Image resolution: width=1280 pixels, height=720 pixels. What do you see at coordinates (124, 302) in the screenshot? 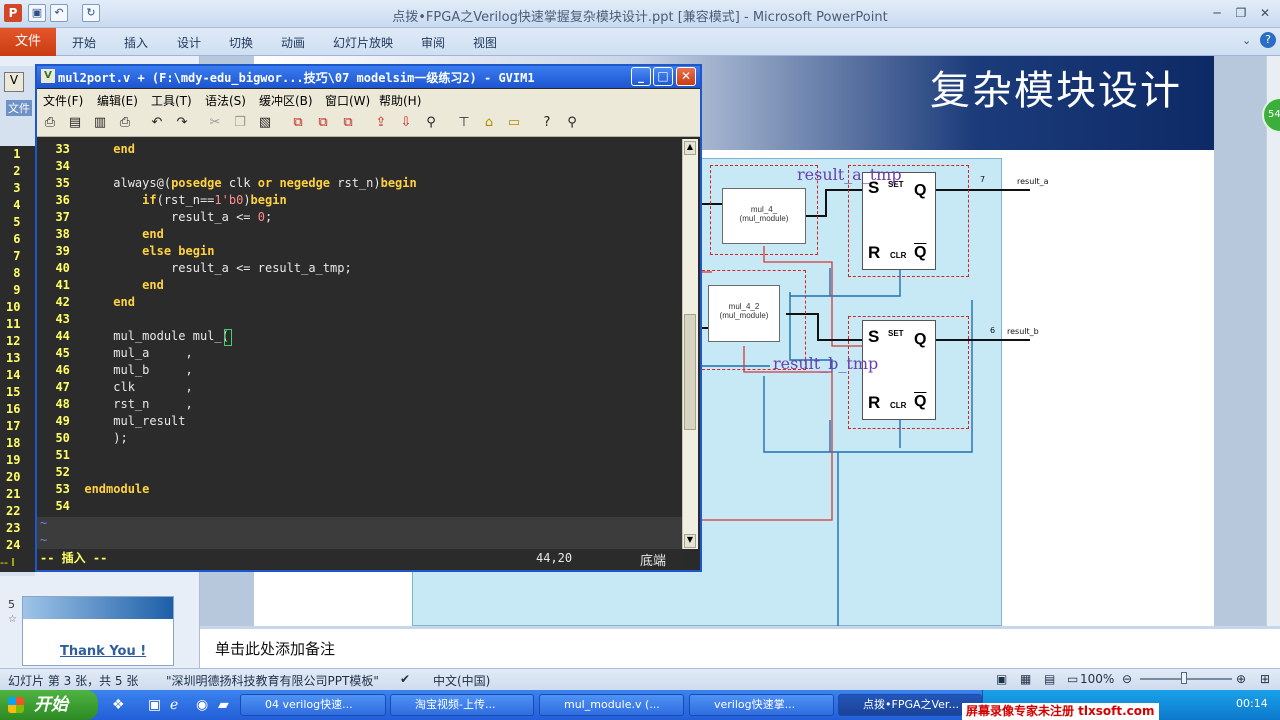
I see `line-text: end` at bounding box center [124, 302].